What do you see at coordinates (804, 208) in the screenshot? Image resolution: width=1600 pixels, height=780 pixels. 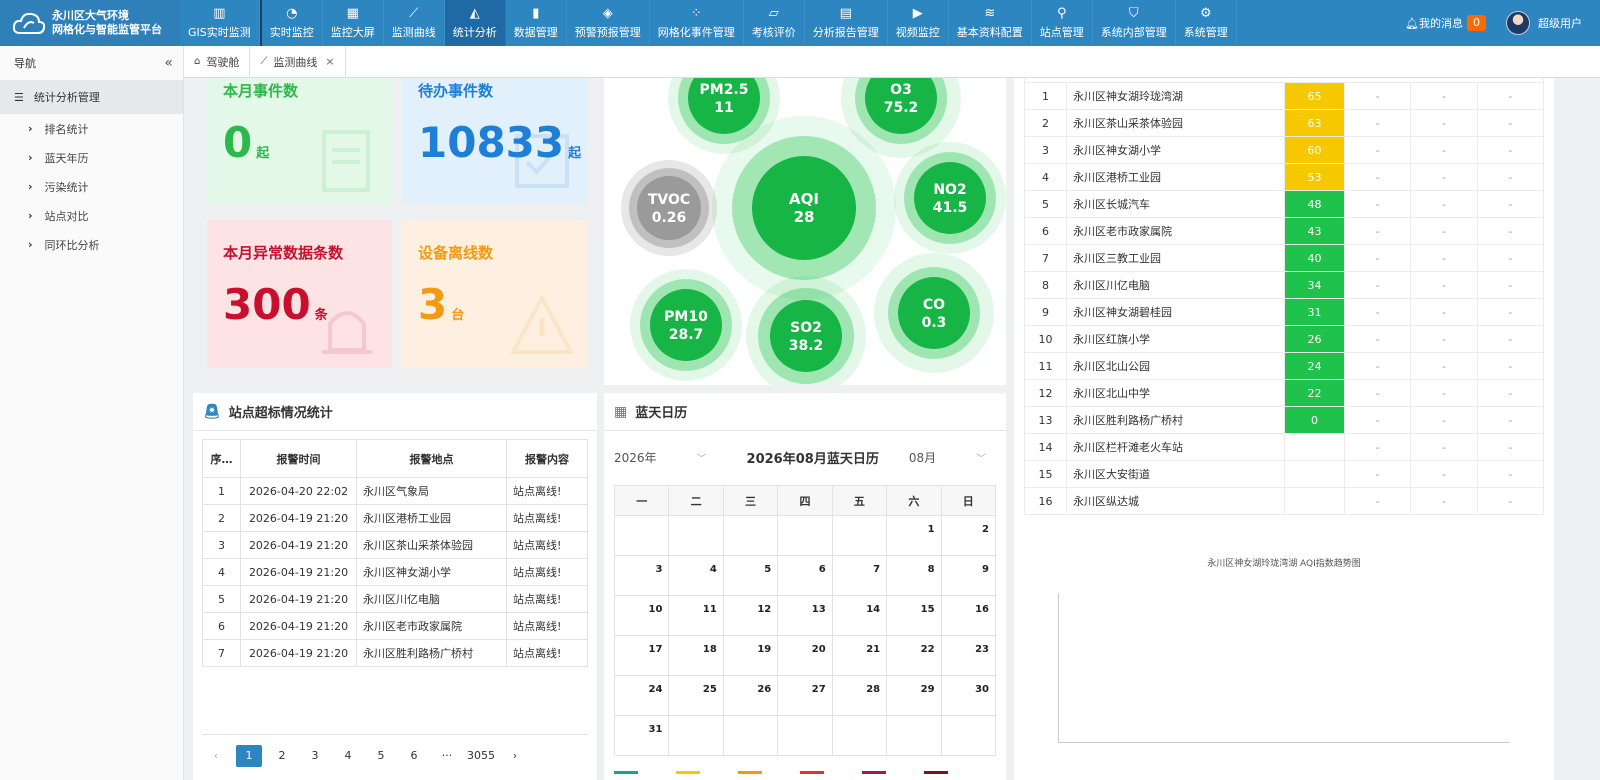 I see `bubble-aqi: AQI 28` at bounding box center [804, 208].